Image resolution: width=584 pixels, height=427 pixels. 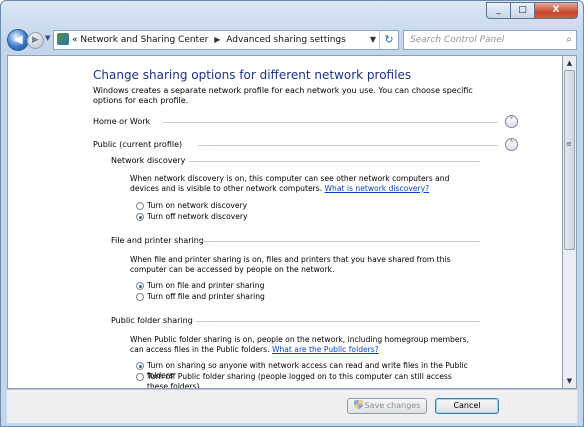 I want to click on breadcrumb-network-sharing-center: Network and Sharing Center, so click(x=144, y=40).